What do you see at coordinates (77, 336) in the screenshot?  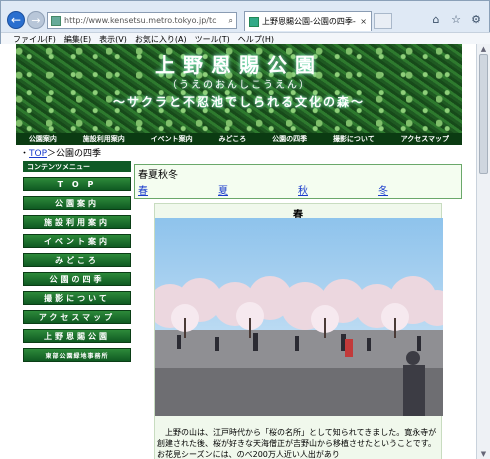 I see `sidebar-item-ueno-park: 上野恩賜公園` at bounding box center [77, 336].